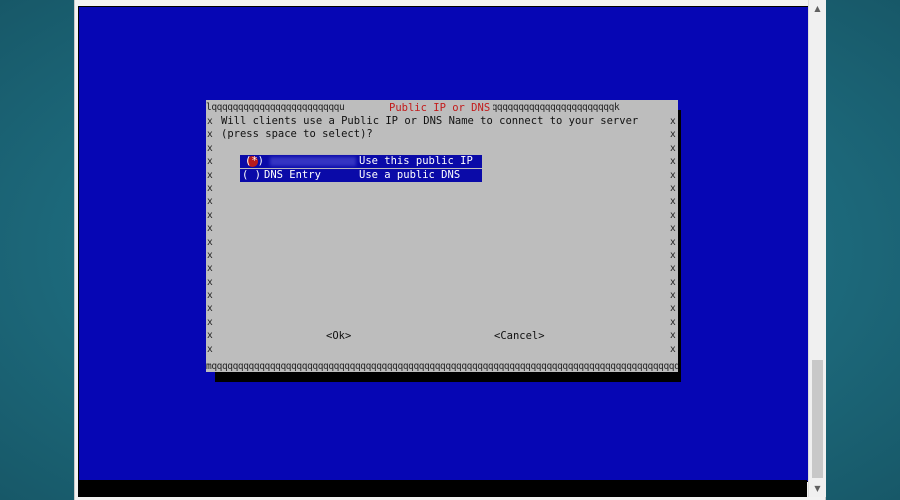 The image size is (900, 500). I want to click on redacted-ip-address, so click(313, 161).